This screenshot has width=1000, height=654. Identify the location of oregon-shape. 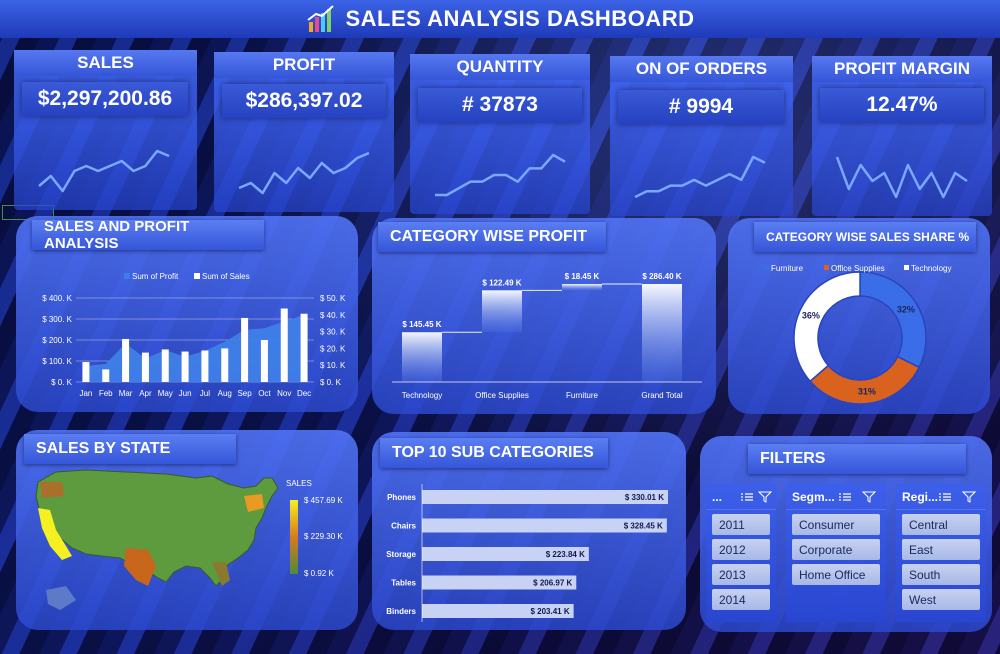
(52, 490).